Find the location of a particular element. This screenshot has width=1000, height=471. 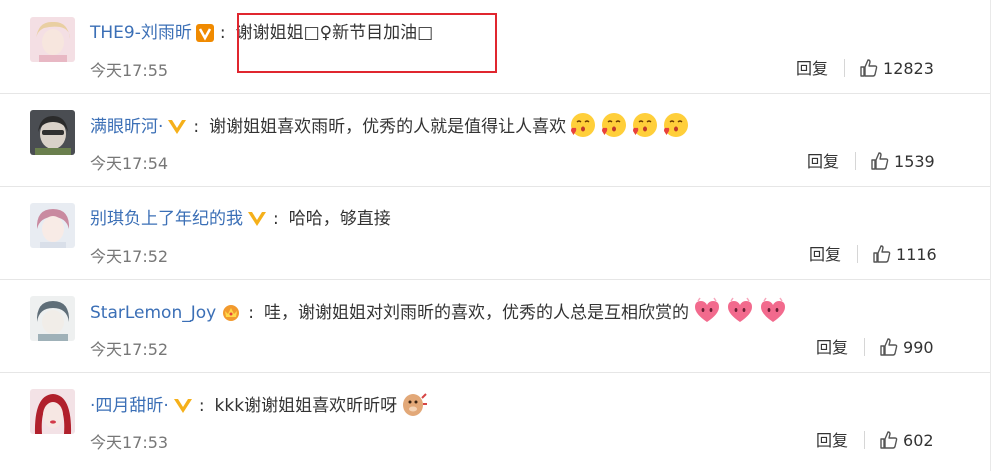

comment-actions: 回复 12823 is located at coordinates (865, 69).